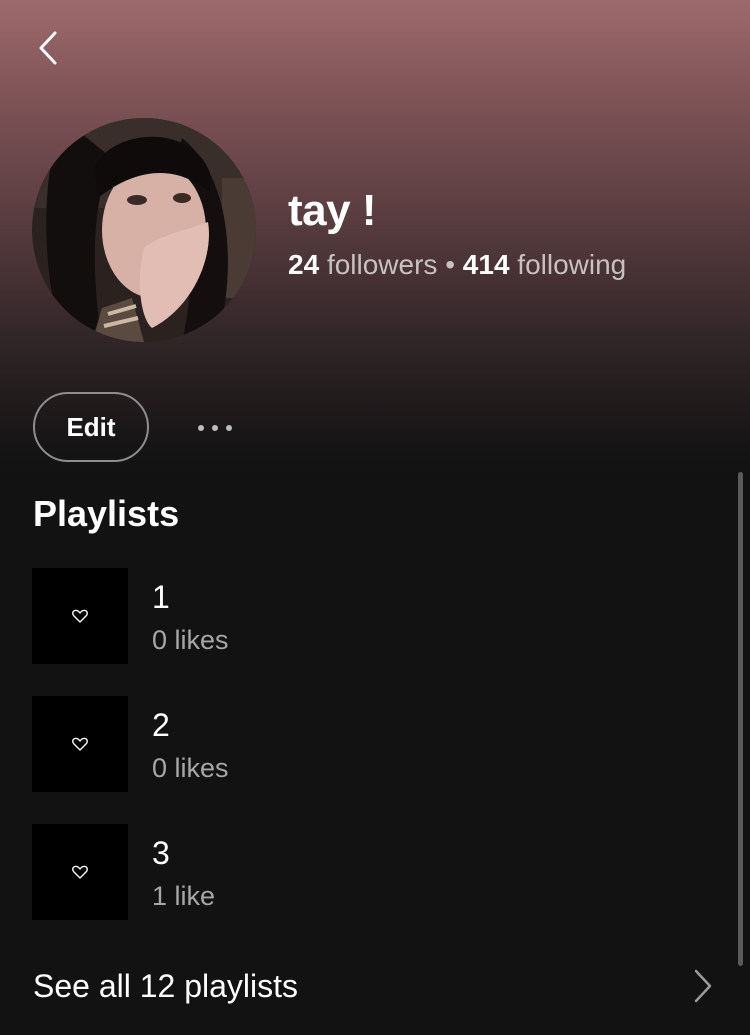  Describe the element at coordinates (357, 744) in the screenshot. I see `list-item: 2 0 likes` at that location.